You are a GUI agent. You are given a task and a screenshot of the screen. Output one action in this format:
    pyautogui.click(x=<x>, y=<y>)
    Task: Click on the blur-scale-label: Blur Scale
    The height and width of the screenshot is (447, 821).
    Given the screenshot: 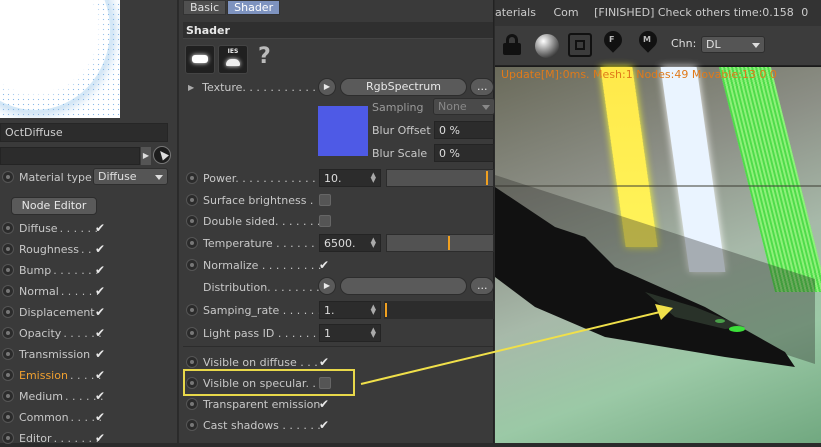 What is the action you would take?
    pyautogui.click(x=400, y=153)
    